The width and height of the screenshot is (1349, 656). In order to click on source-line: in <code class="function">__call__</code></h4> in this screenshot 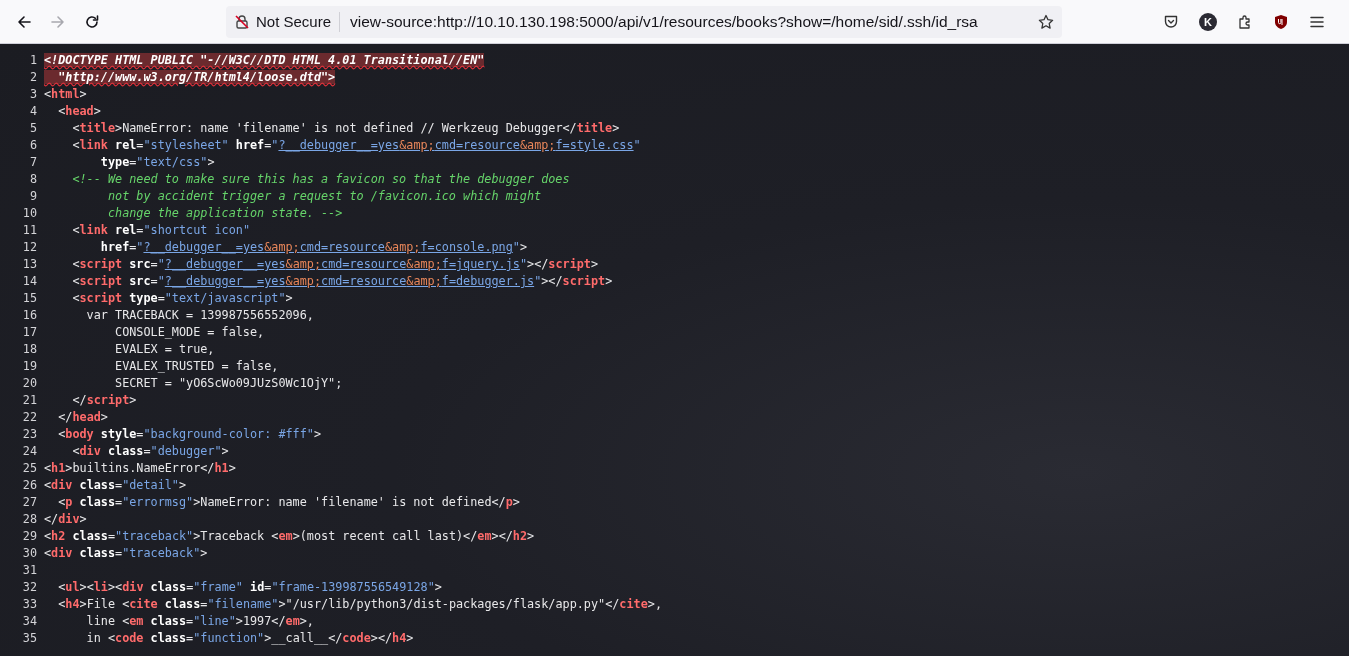, I will do `click(249, 638)`.